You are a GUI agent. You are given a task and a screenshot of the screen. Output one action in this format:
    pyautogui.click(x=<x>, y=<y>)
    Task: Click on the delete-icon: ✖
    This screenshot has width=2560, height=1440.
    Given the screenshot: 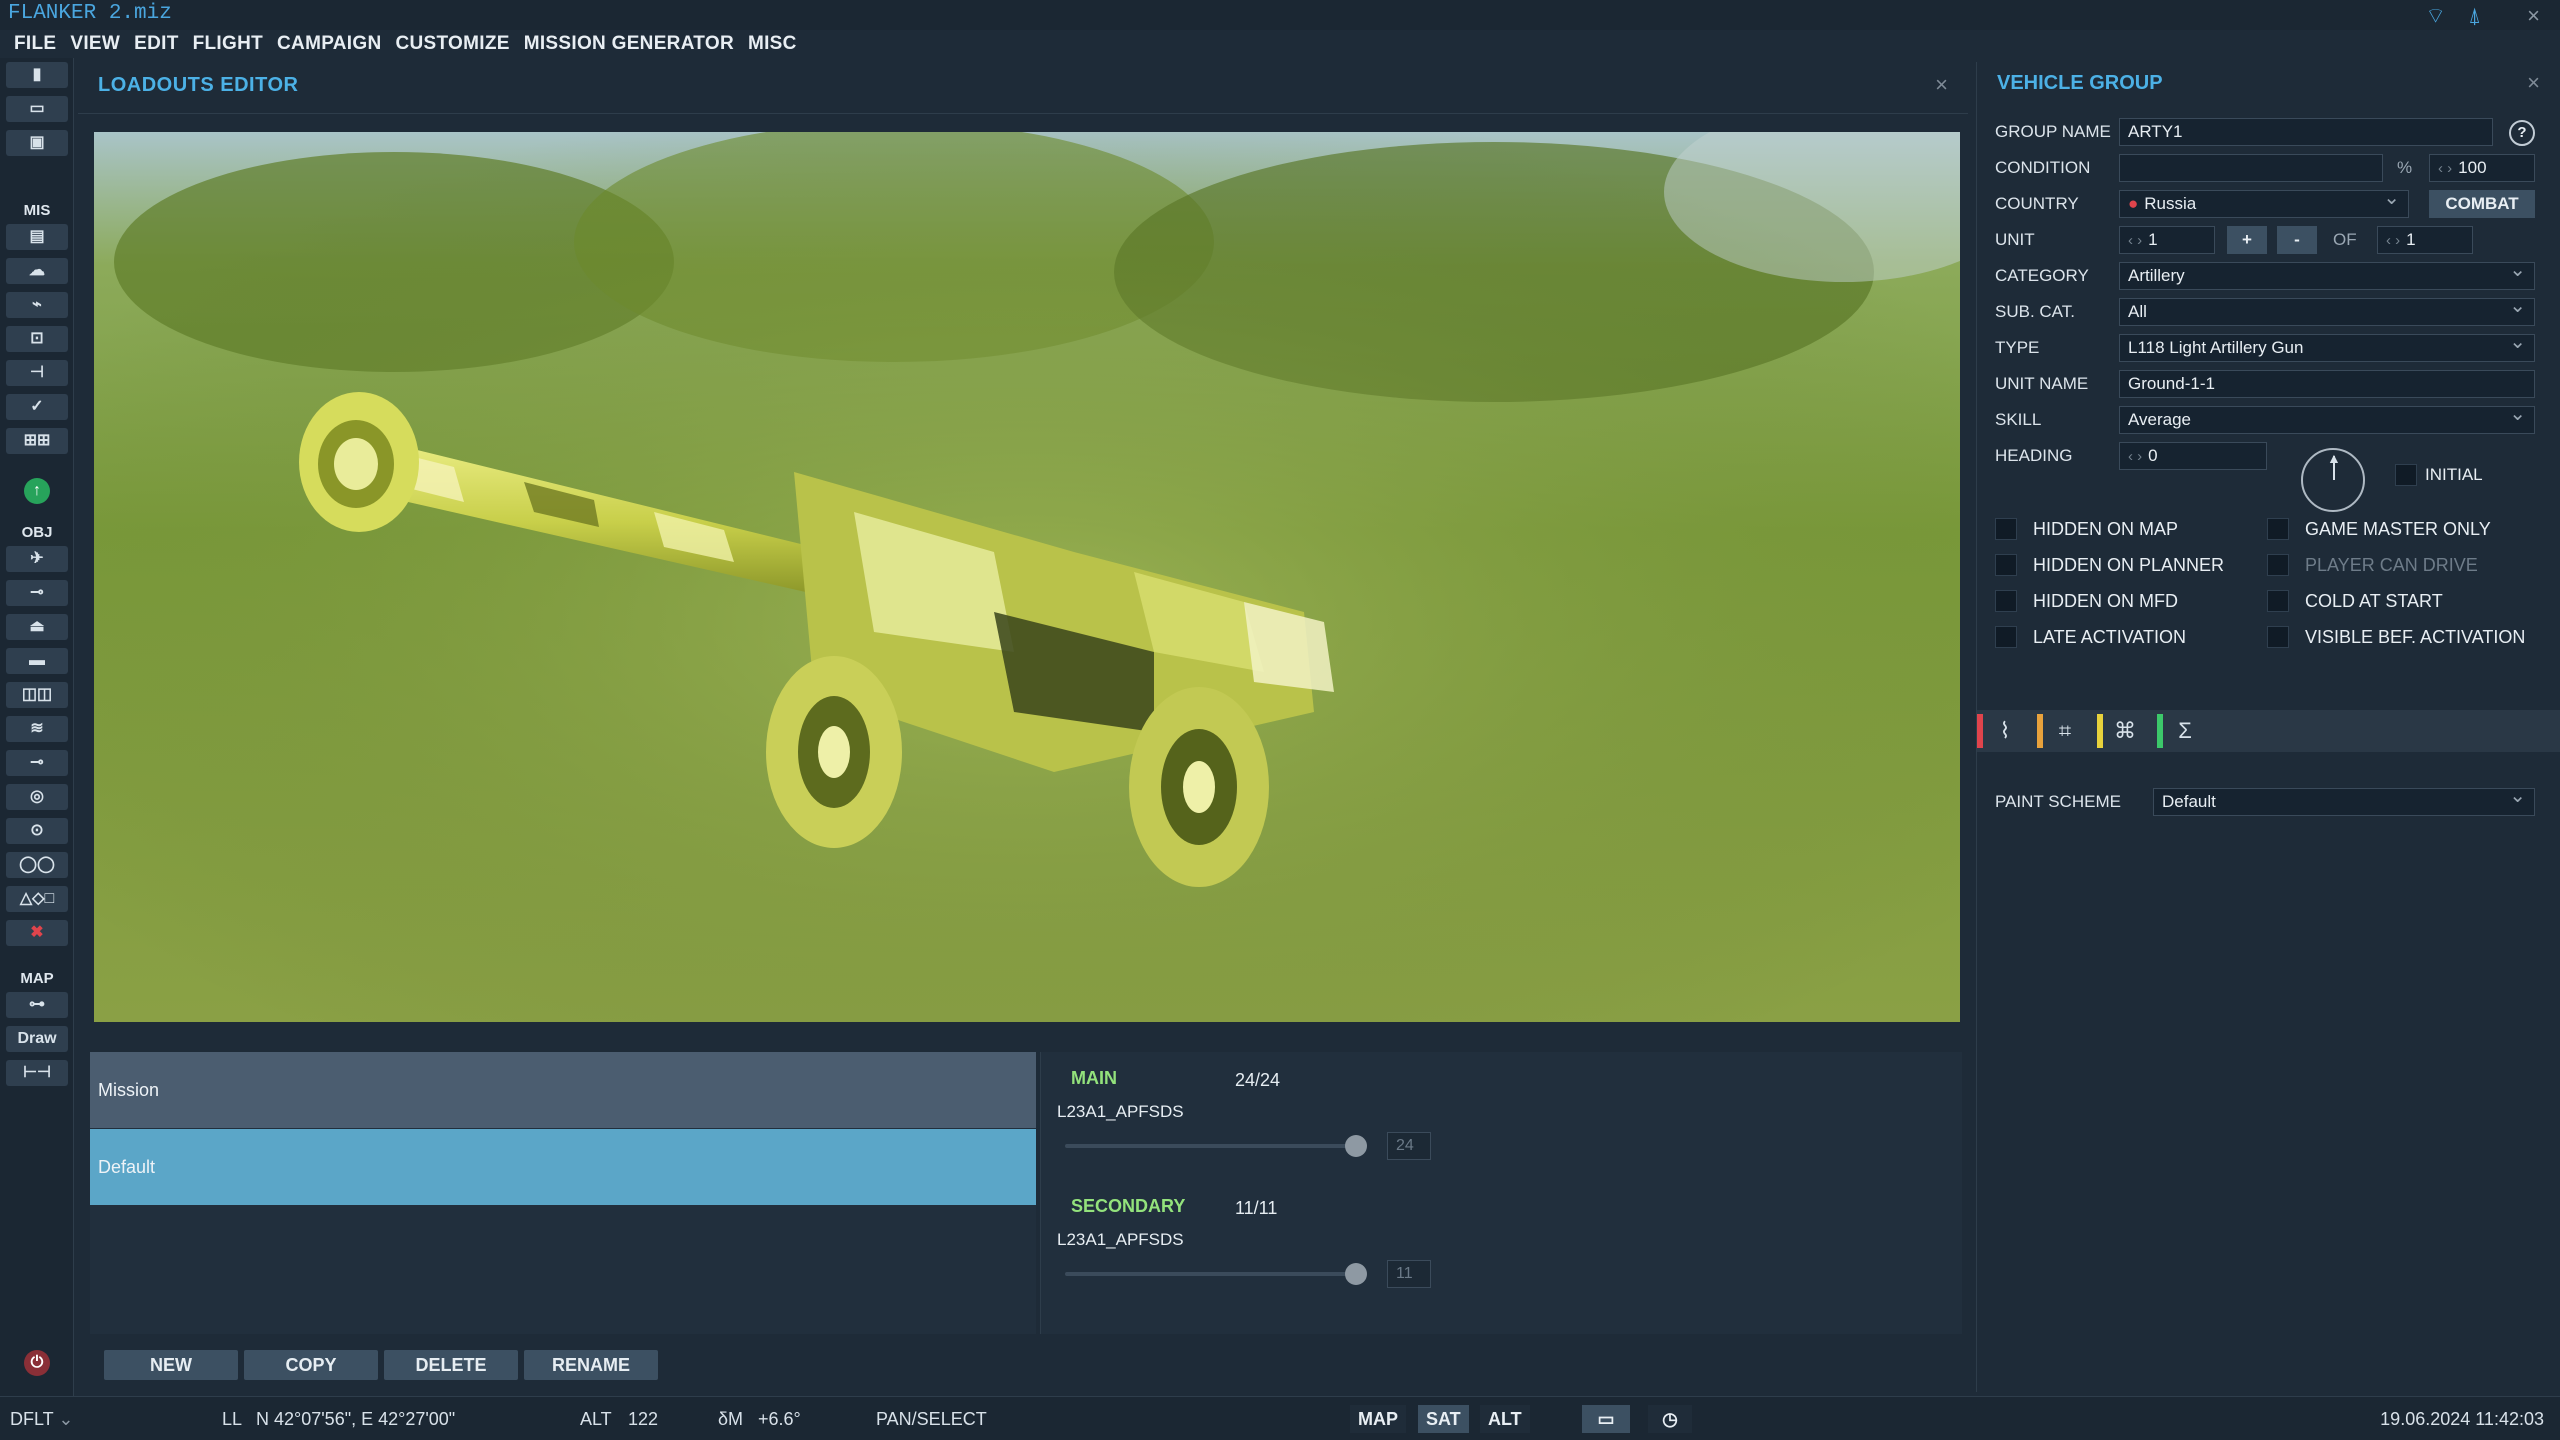 What is the action you would take?
    pyautogui.click(x=37, y=933)
    